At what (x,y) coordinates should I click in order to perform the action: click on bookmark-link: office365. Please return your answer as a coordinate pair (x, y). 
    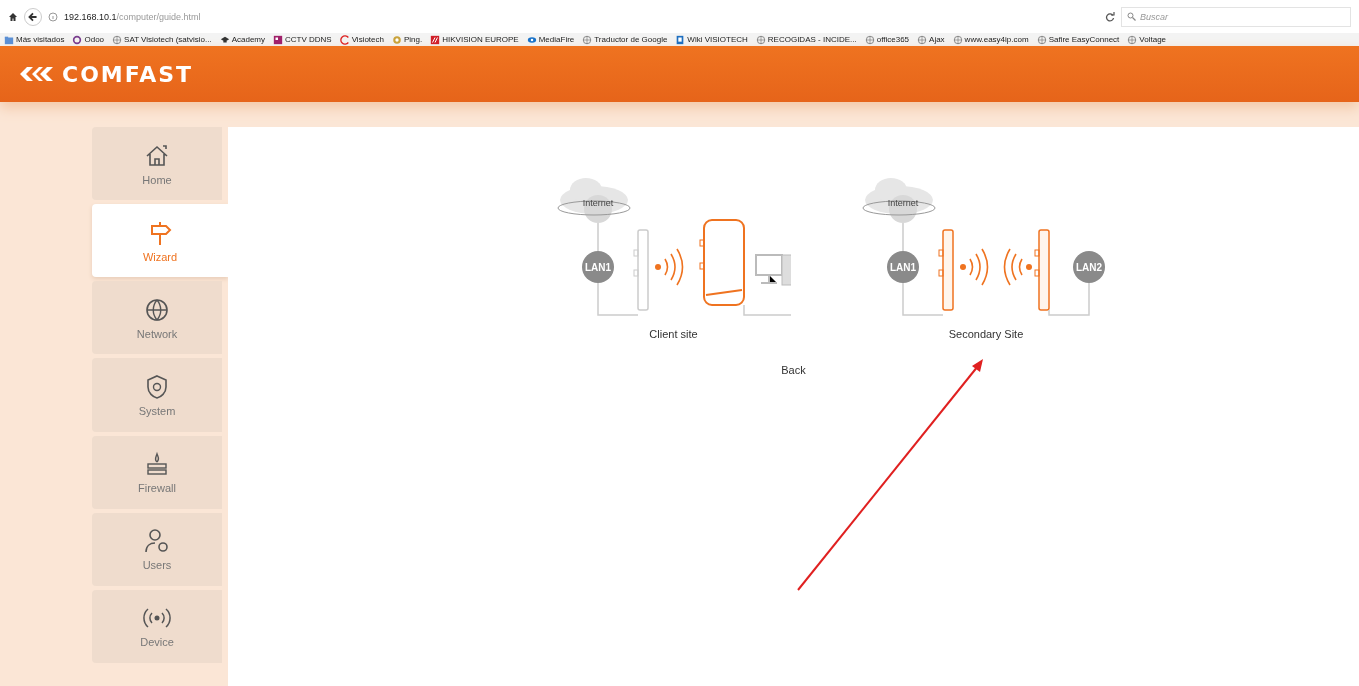
    Looking at the image, I should click on (887, 39).